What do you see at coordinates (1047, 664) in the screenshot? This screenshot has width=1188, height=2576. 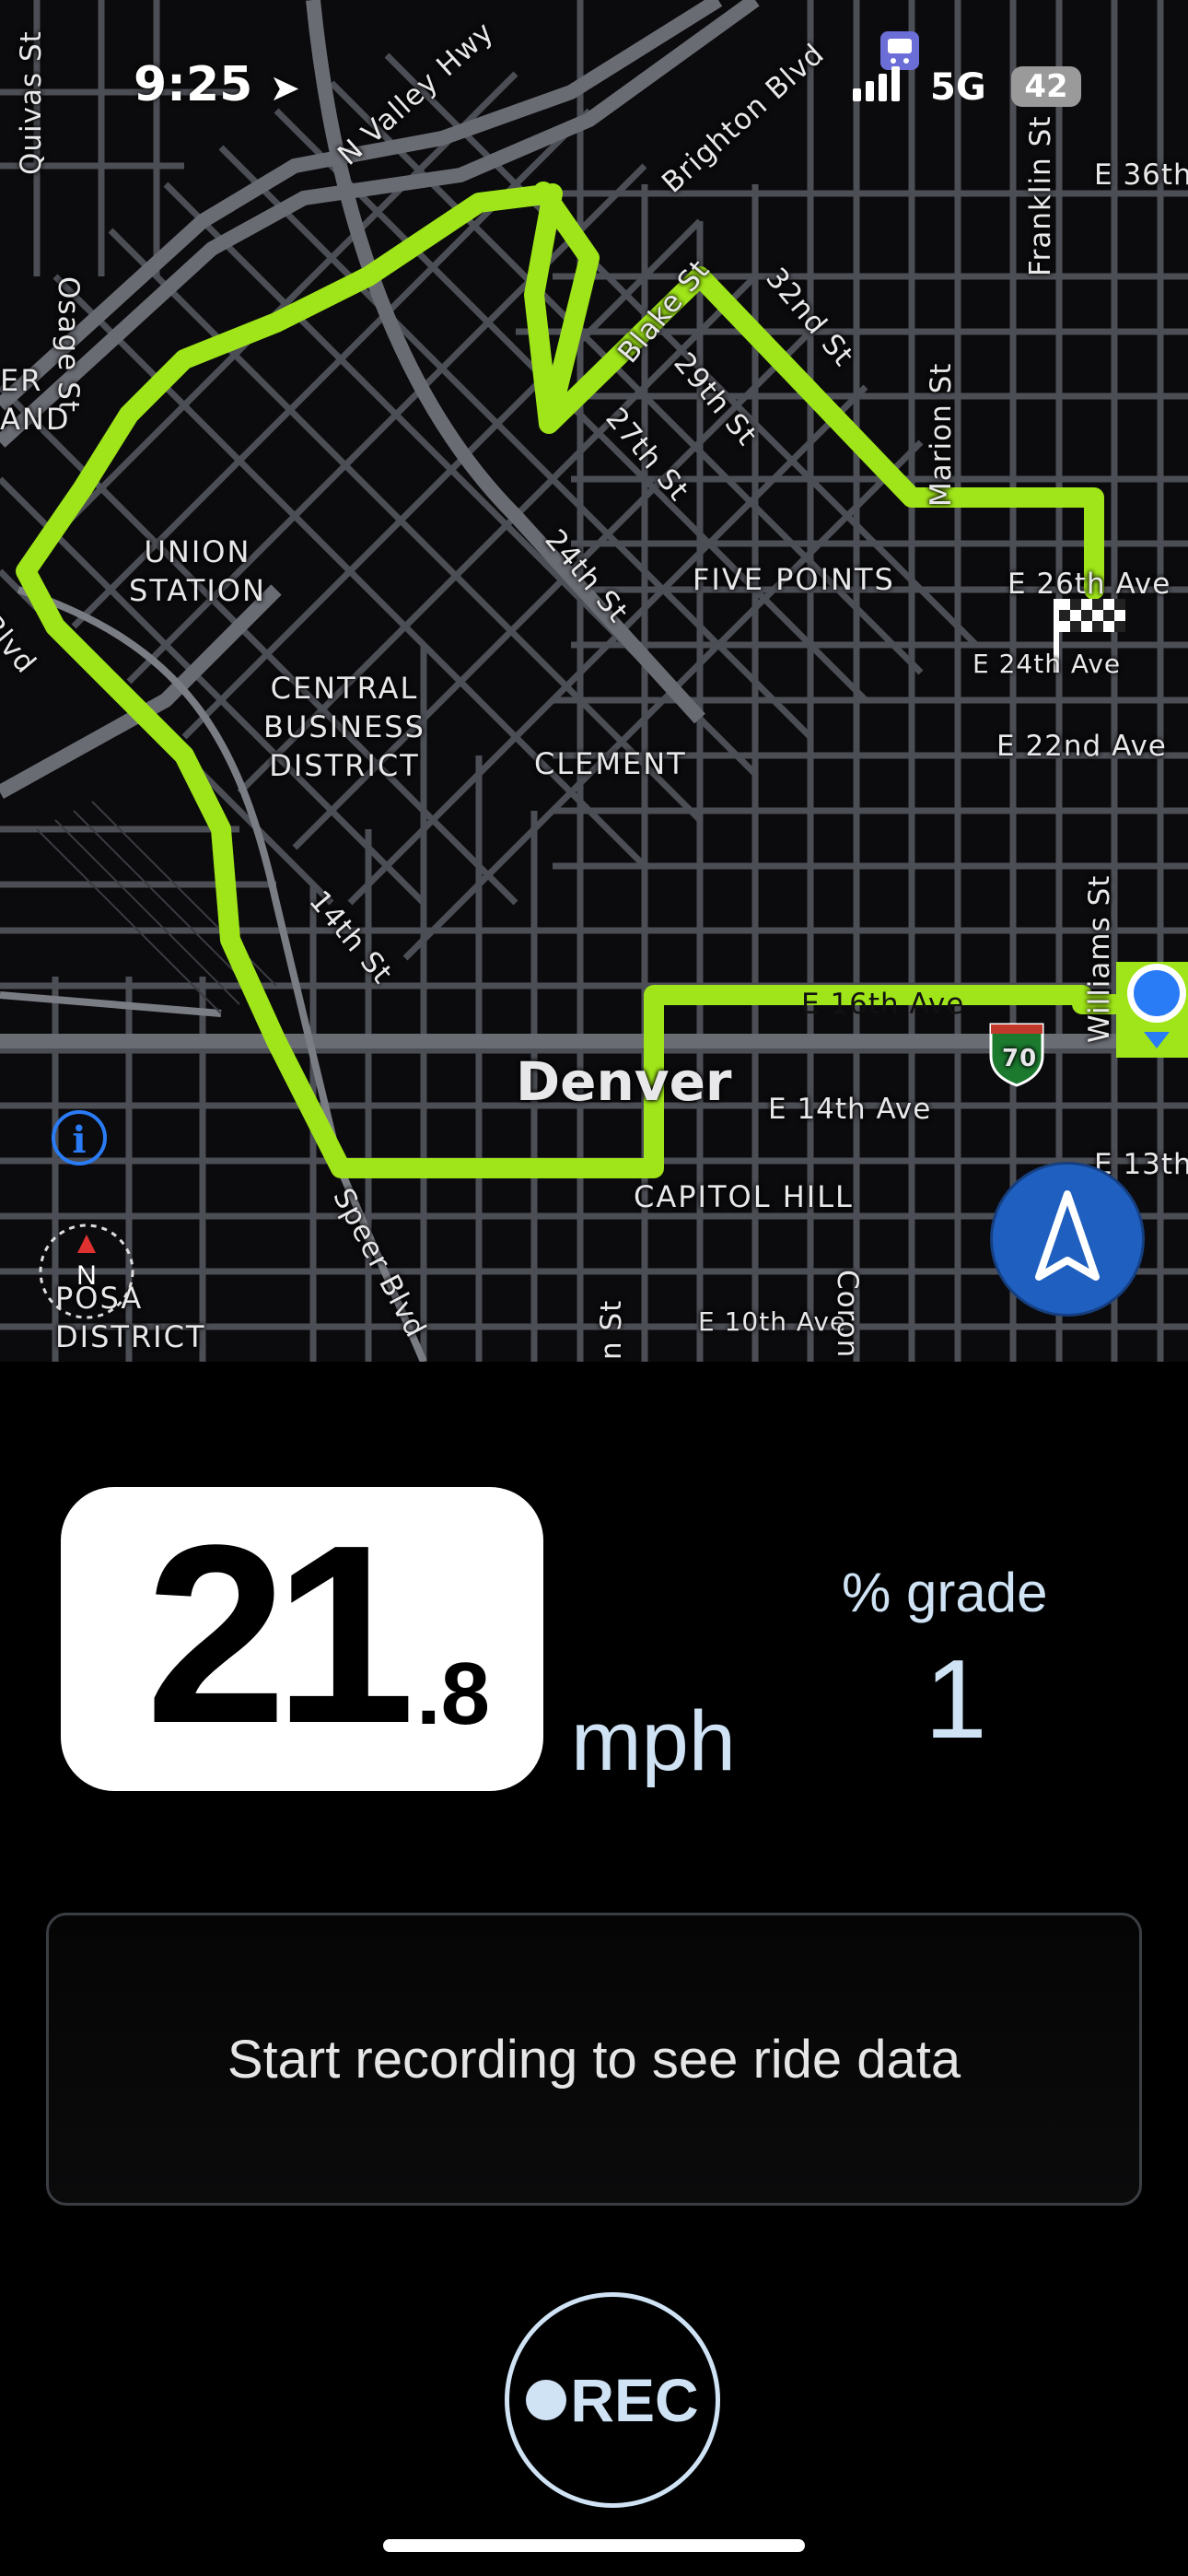 I see `street-label: E 24th Ave` at bounding box center [1047, 664].